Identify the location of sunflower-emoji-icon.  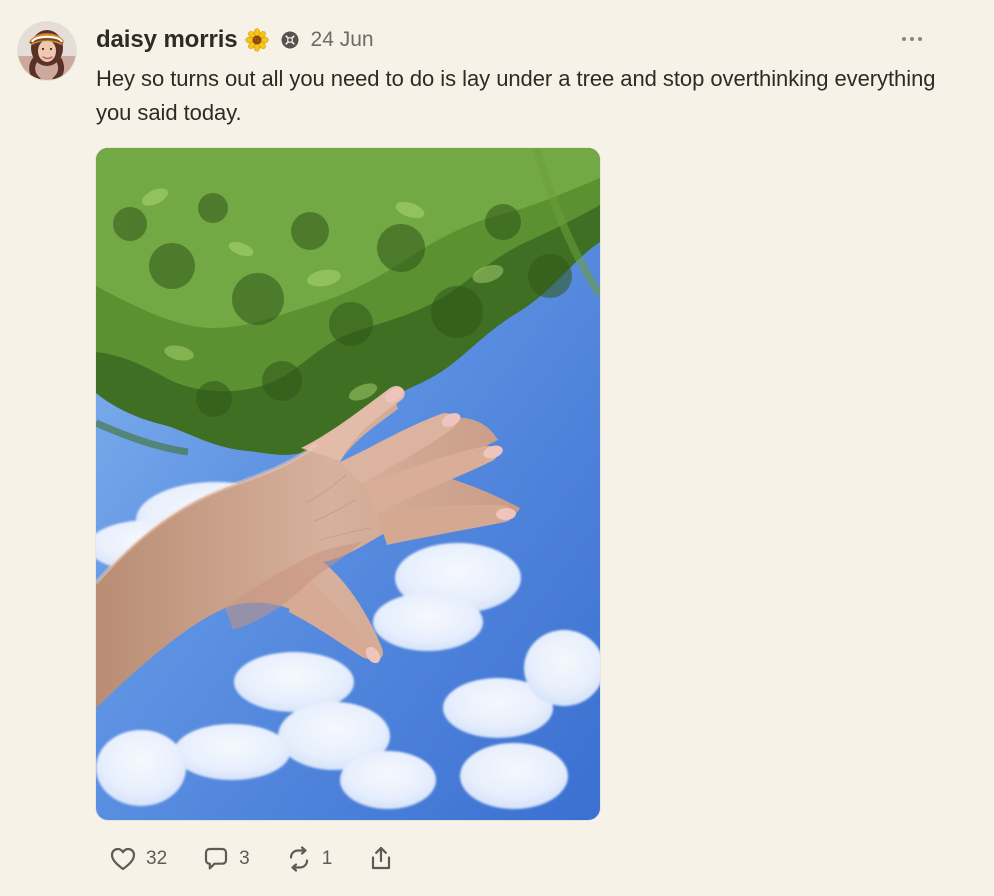
(256, 40).